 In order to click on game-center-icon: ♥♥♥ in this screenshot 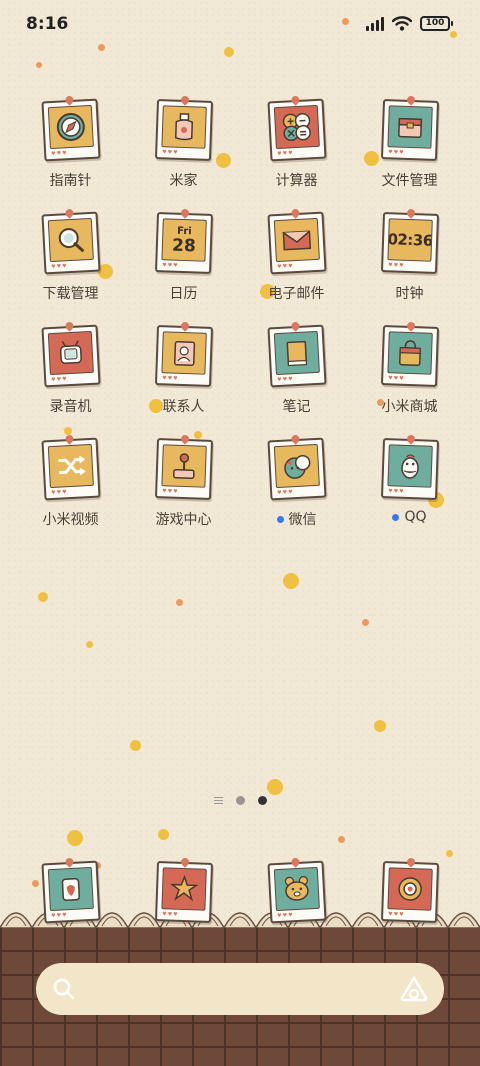, I will do `click(183, 466)`.